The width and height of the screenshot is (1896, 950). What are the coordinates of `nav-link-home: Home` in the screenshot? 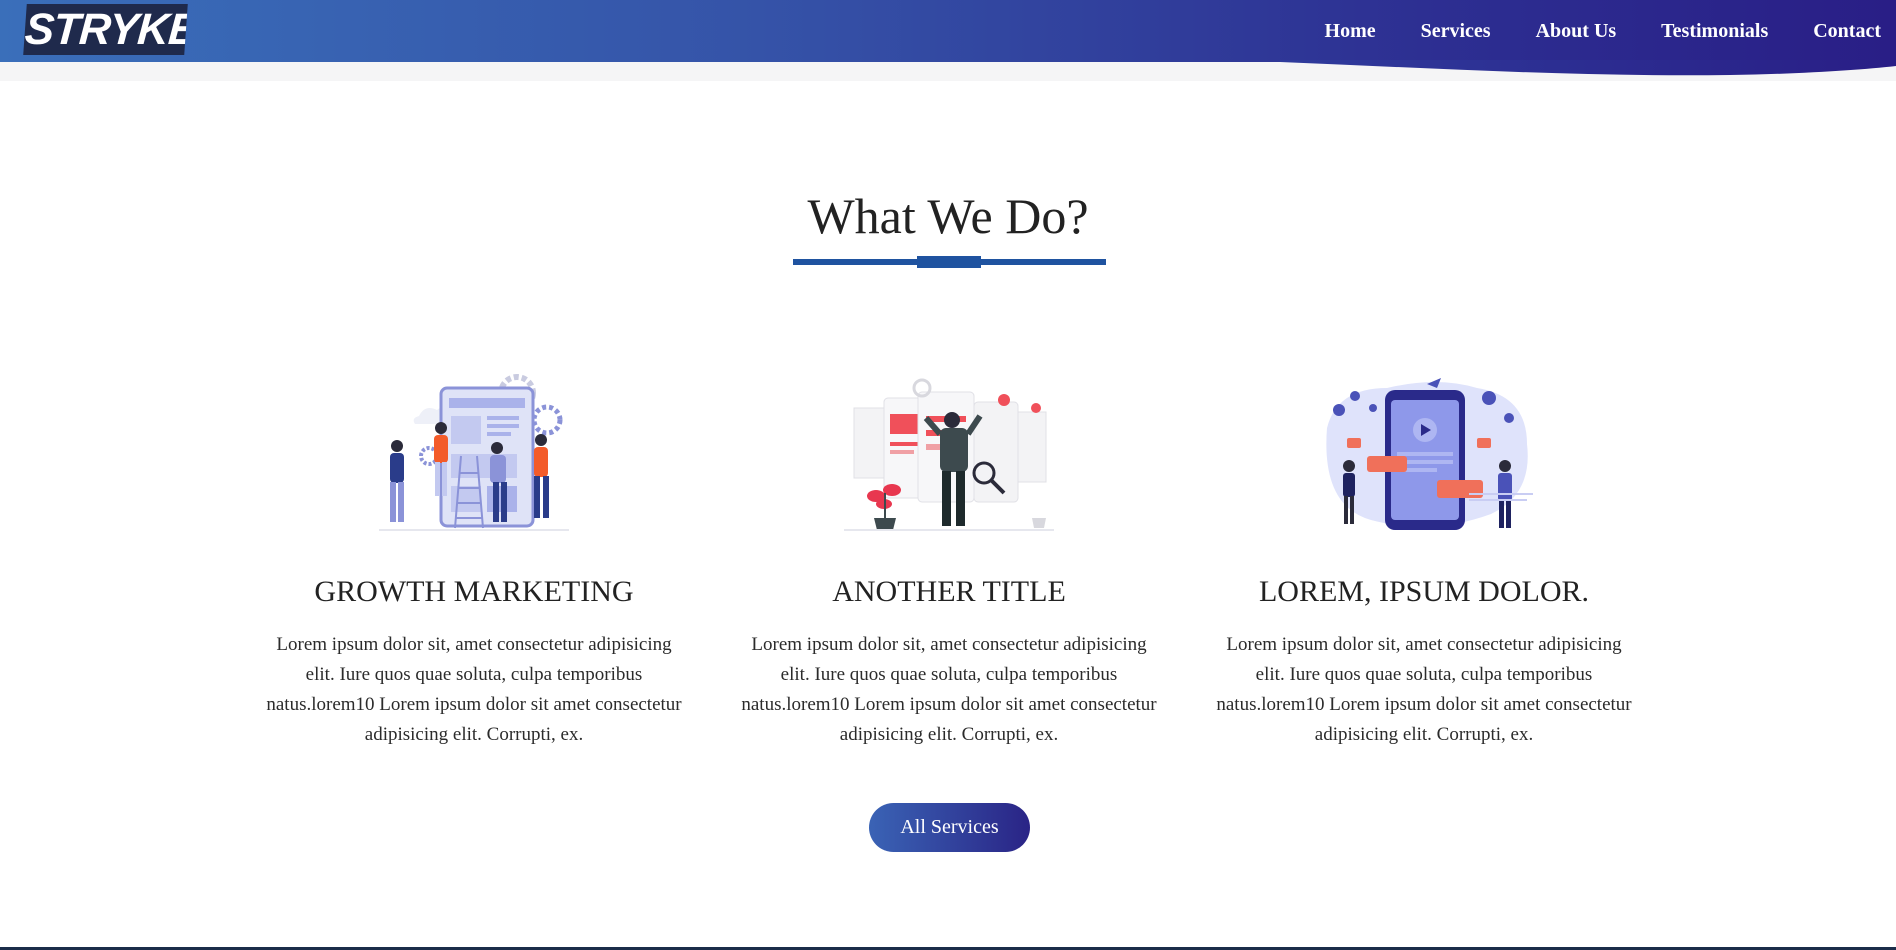 It's located at (1350, 31).